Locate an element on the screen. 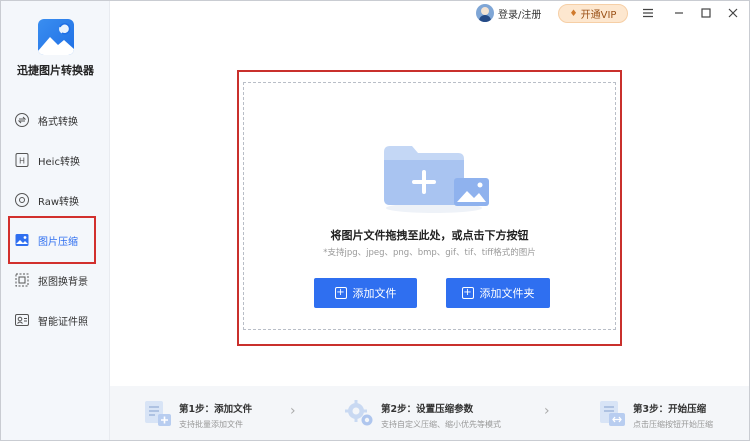 This screenshot has height=441, width=750. add-folder-label: 添加文件夹 is located at coordinates (507, 293).